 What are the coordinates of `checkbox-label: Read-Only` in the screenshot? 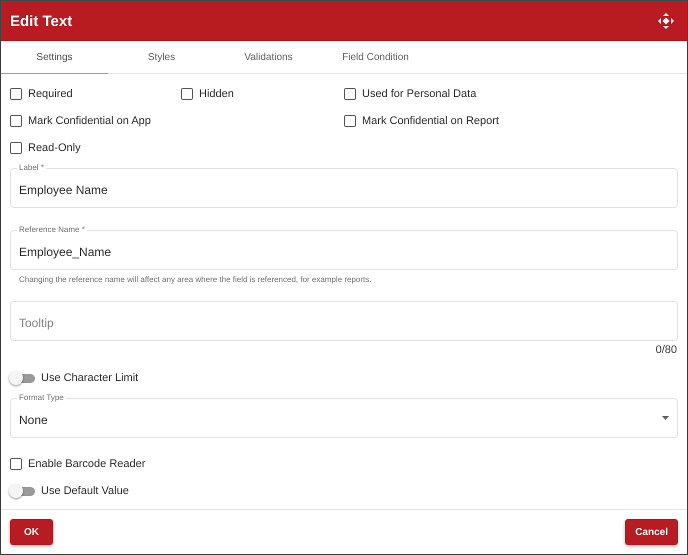 It's located at (54, 148).